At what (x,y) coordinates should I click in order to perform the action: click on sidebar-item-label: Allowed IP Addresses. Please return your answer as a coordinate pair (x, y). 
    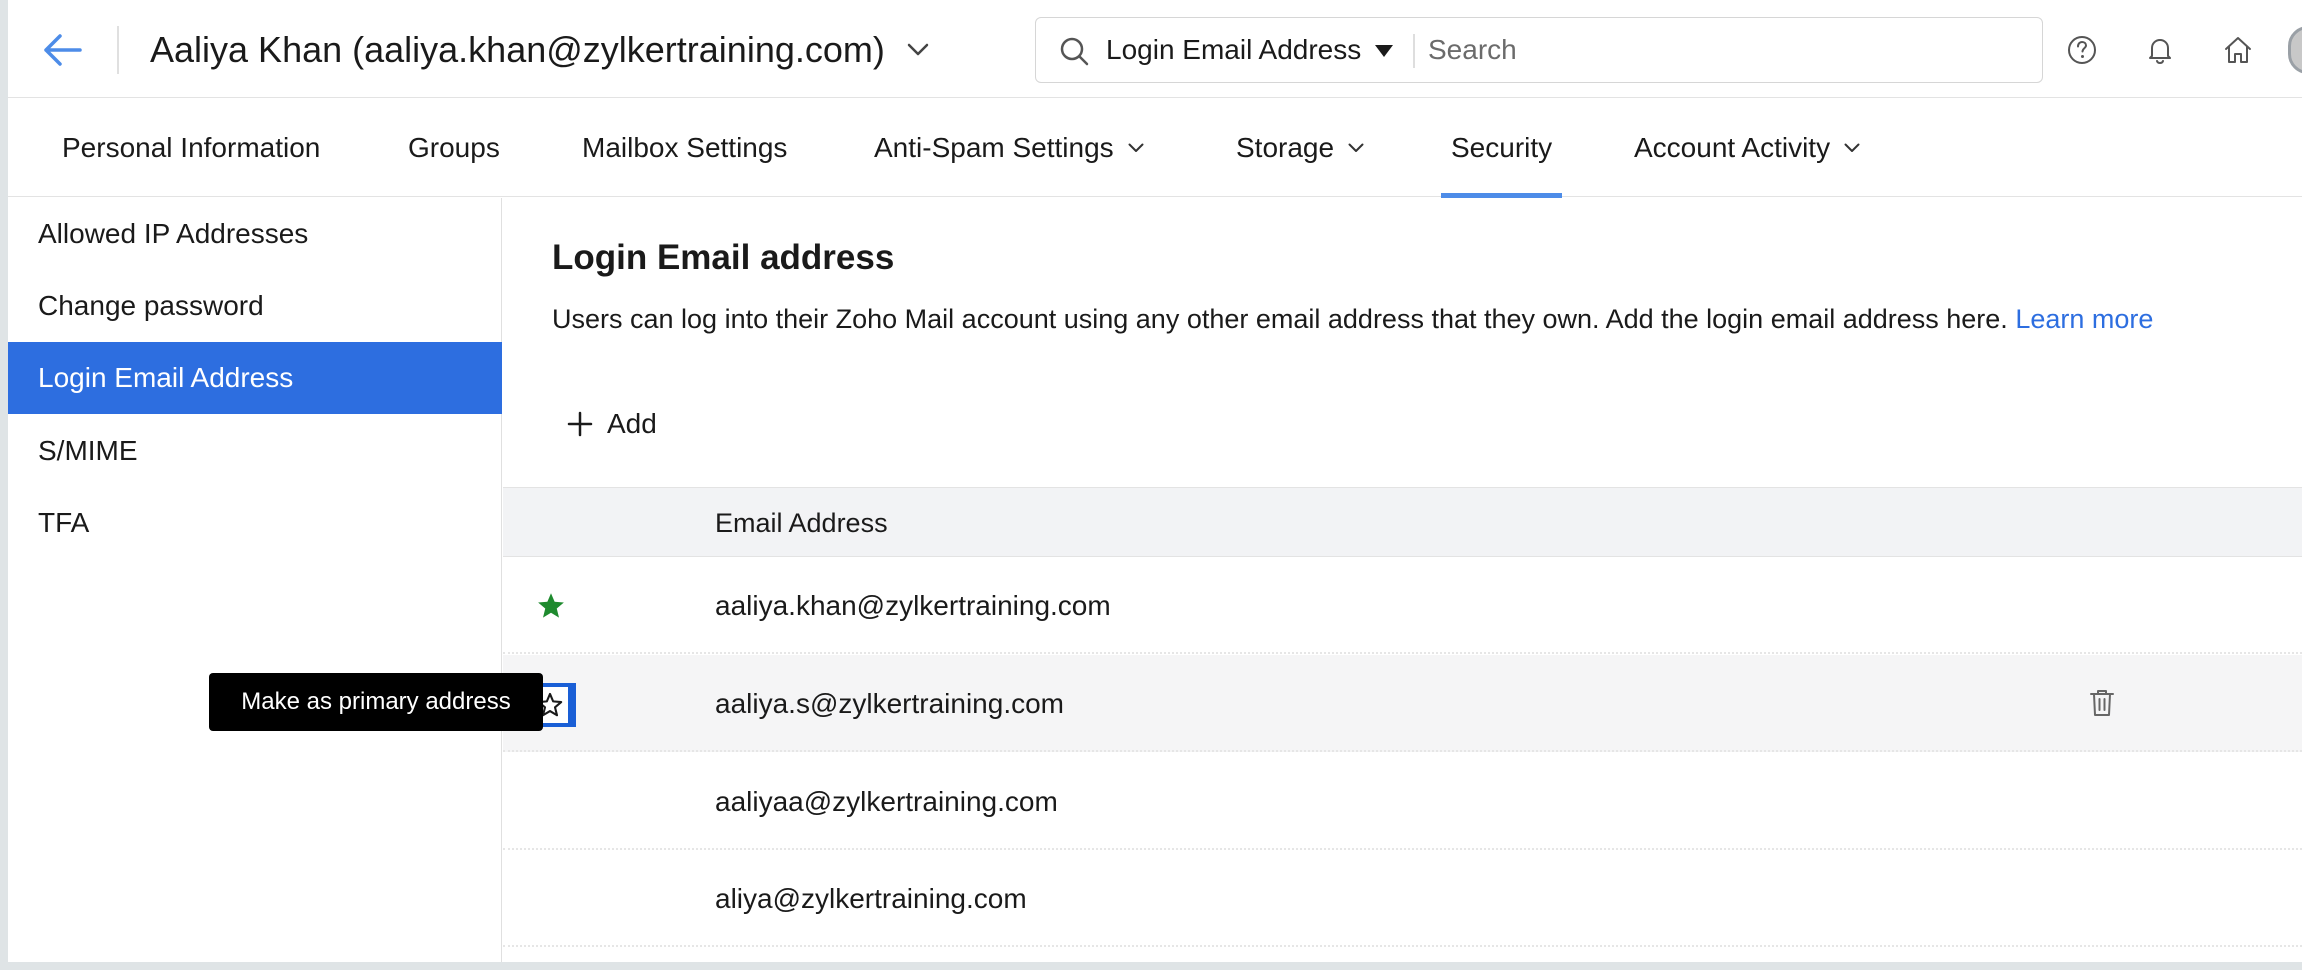
    Looking at the image, I should click on (173, 233).